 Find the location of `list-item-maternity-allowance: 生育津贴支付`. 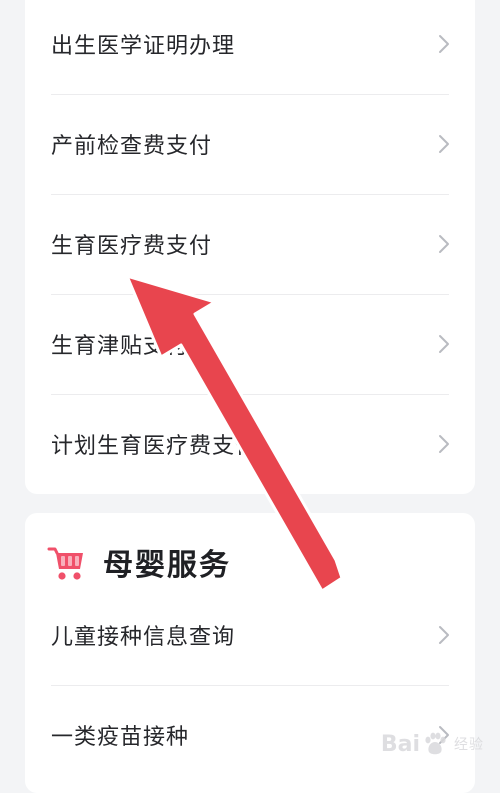

list-item-maternity-allowance: 生育津贴支付 is located at coordinates (250, 344).